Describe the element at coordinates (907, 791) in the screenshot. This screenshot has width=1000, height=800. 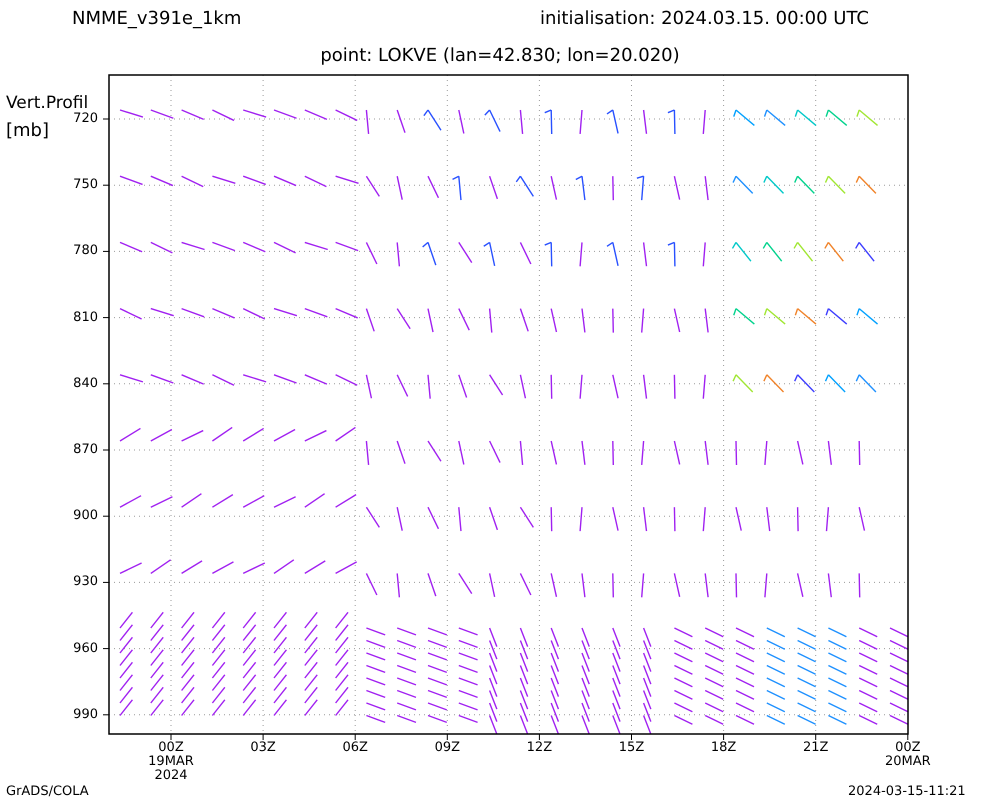
I see `plot-timestamp: 2024-03-15-11:21` at that location.